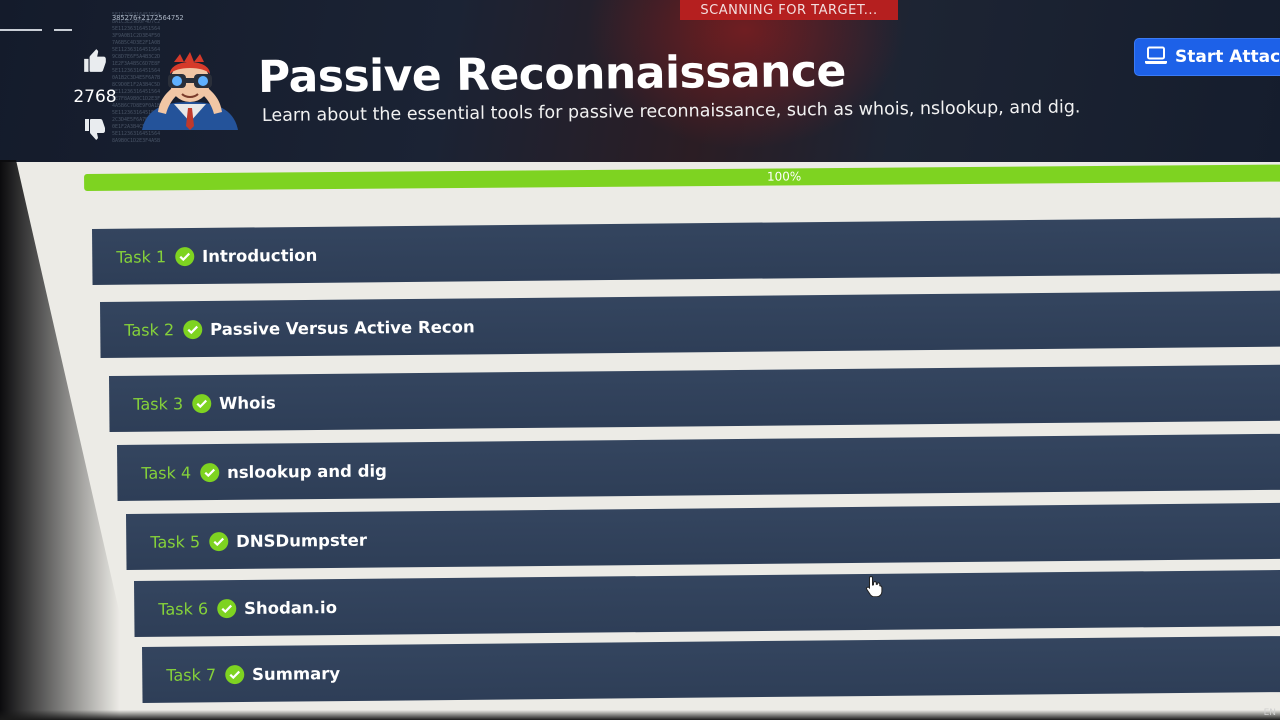  What do you see at coordinates (703, 535) in the screenshot?
I see `task-5: Task 5 DNSDumpster` at bounding box center [703, 535].